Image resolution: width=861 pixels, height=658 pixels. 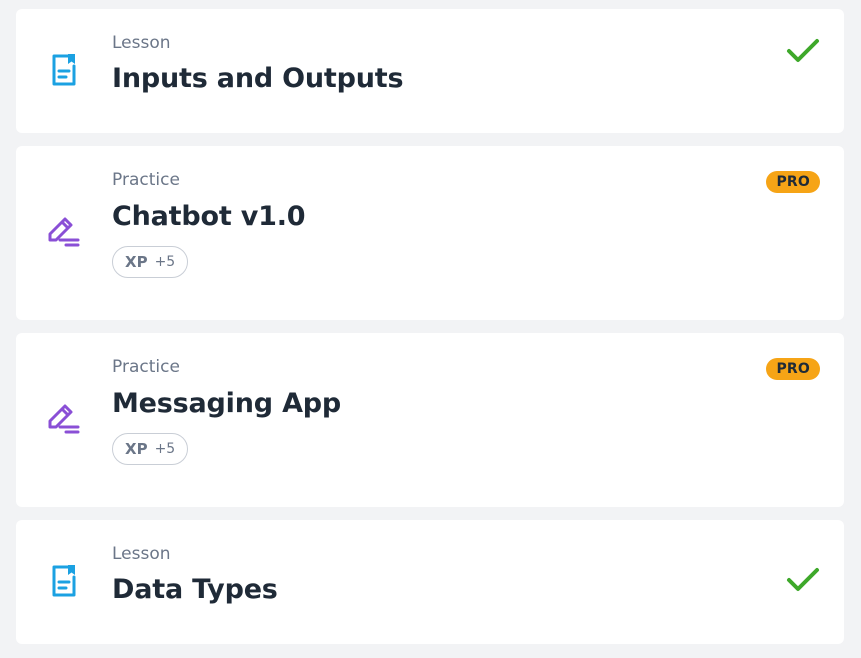 What do you see at coordinates (468, 64) in the screenshot?
I see `card-content: Lesson Inputs and Outputs` at bounding box center [468, 64].